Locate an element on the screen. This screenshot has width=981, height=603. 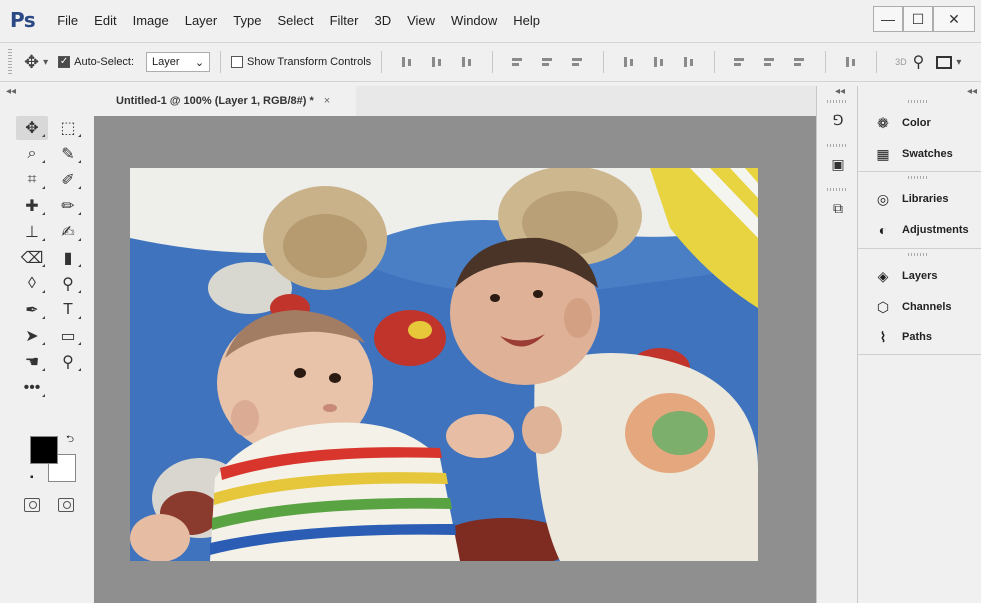
hand-tool-icon: ☚ is located at coordinates (32, 362).